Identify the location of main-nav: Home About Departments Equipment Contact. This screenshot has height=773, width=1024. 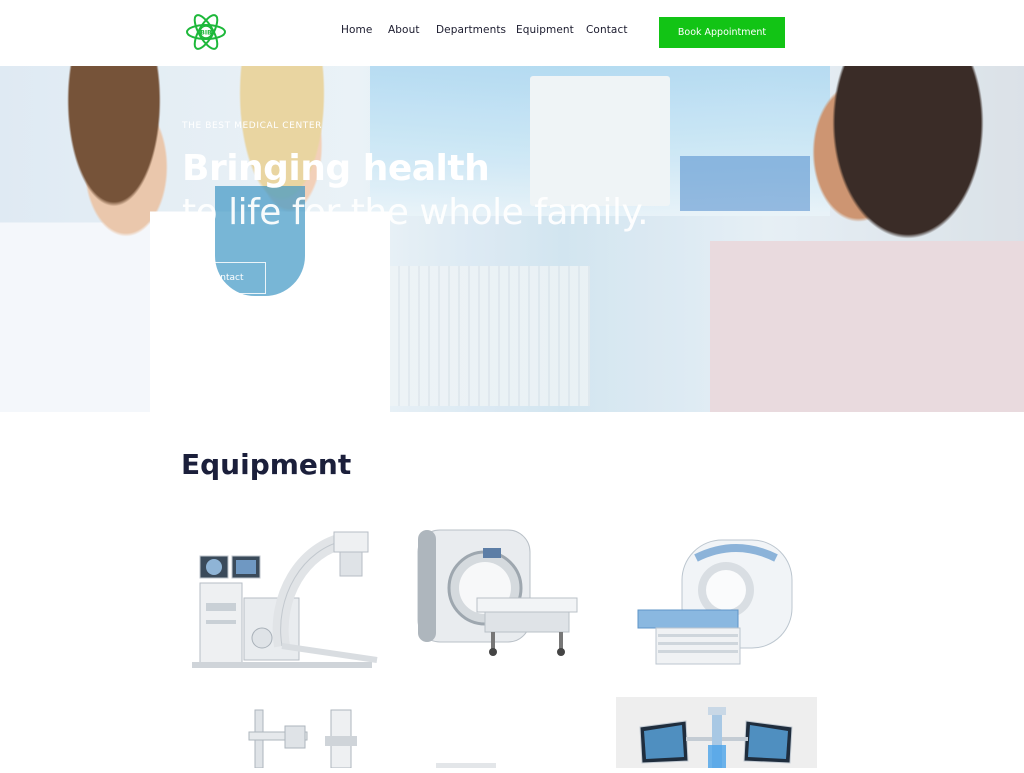
(512, 34).